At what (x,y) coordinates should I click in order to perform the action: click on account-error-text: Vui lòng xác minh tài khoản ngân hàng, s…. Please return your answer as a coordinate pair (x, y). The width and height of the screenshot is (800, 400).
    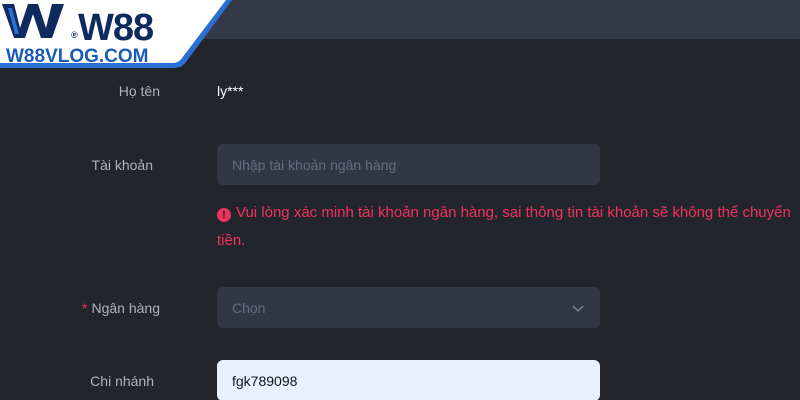
    Looking at the image, I should click on (504, 226).